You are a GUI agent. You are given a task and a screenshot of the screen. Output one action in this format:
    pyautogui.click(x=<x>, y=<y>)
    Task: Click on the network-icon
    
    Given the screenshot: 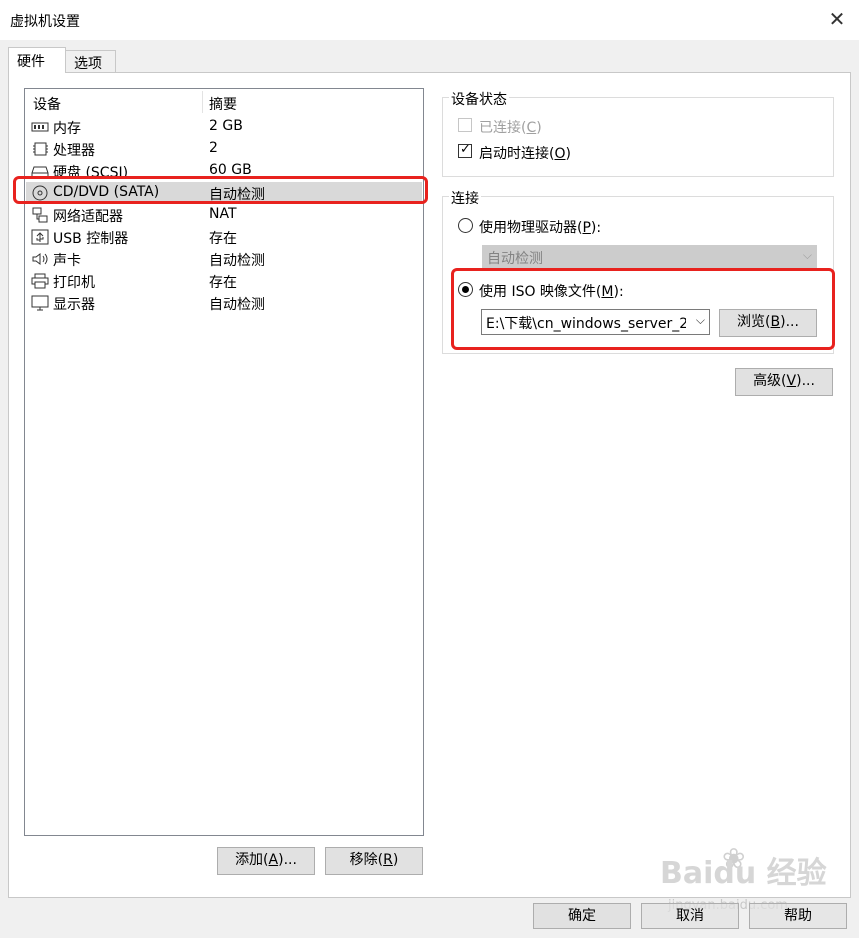 What is the action you would take?
    pyautogui.click(x=40, y=215)
    